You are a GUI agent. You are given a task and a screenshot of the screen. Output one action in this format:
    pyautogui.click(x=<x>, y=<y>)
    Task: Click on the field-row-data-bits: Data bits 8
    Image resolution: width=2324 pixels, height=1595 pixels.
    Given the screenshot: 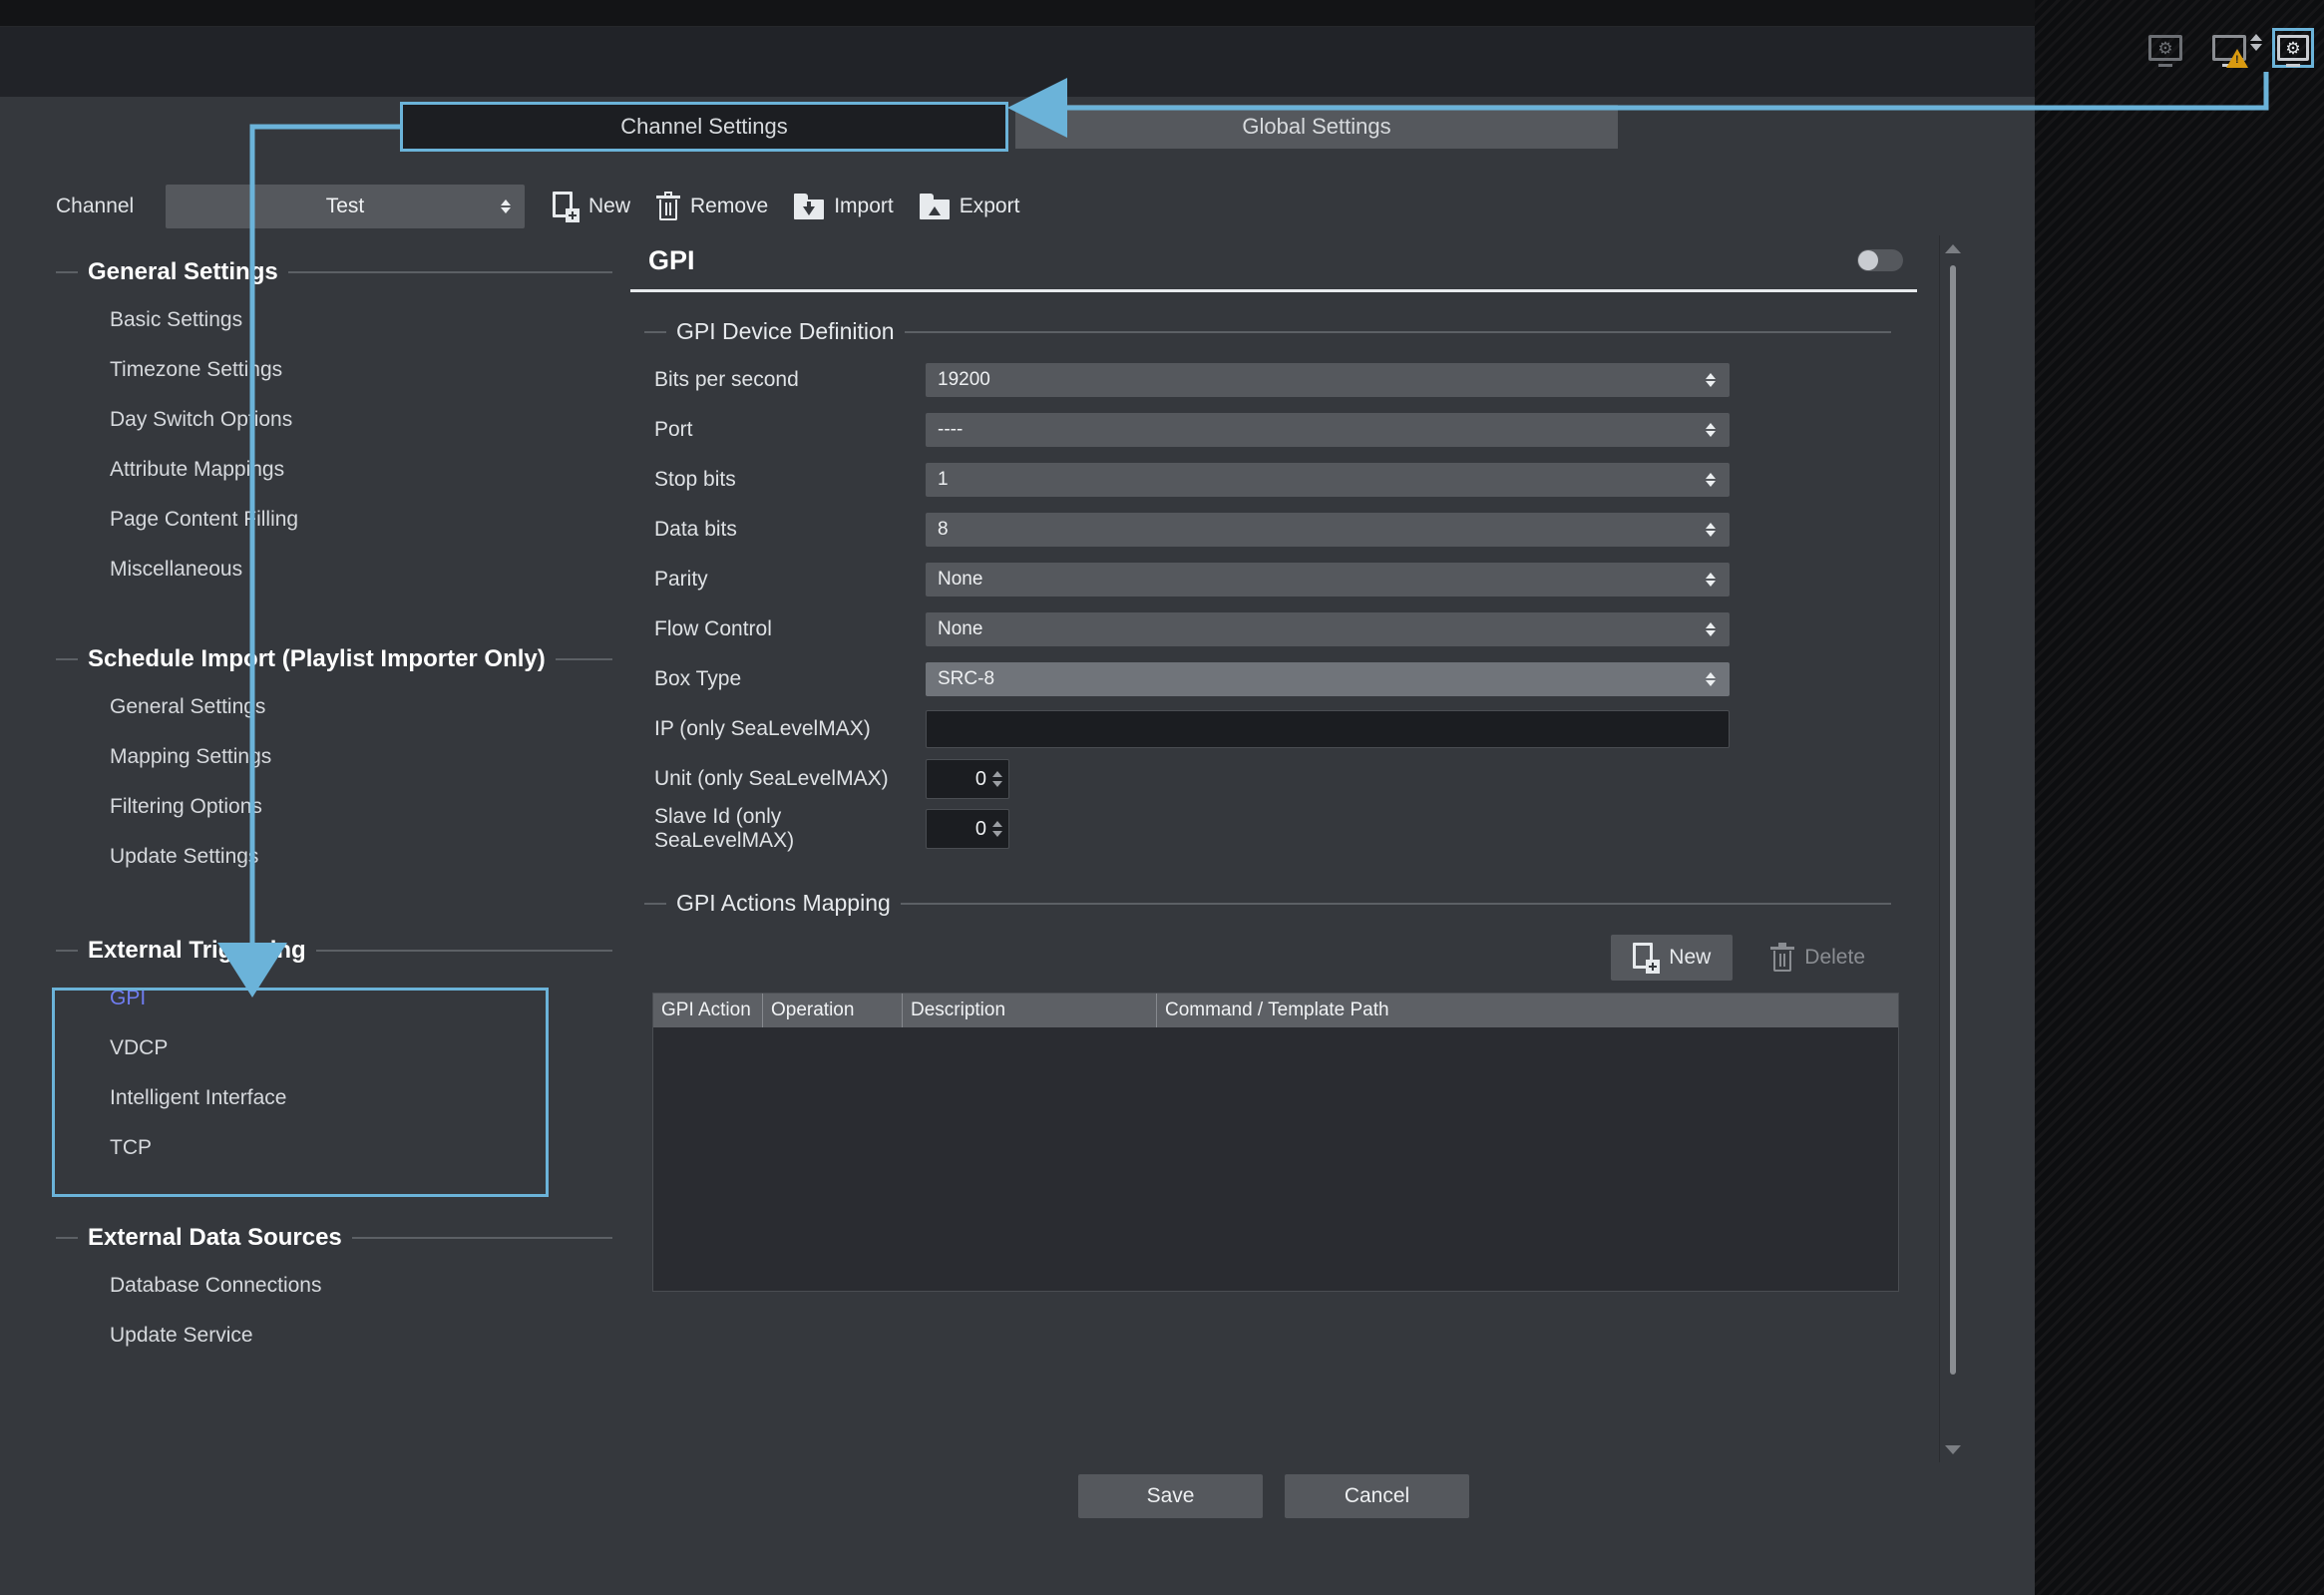 What is the action you would take?
    pyautogui.click(x=1273, y=530)
    